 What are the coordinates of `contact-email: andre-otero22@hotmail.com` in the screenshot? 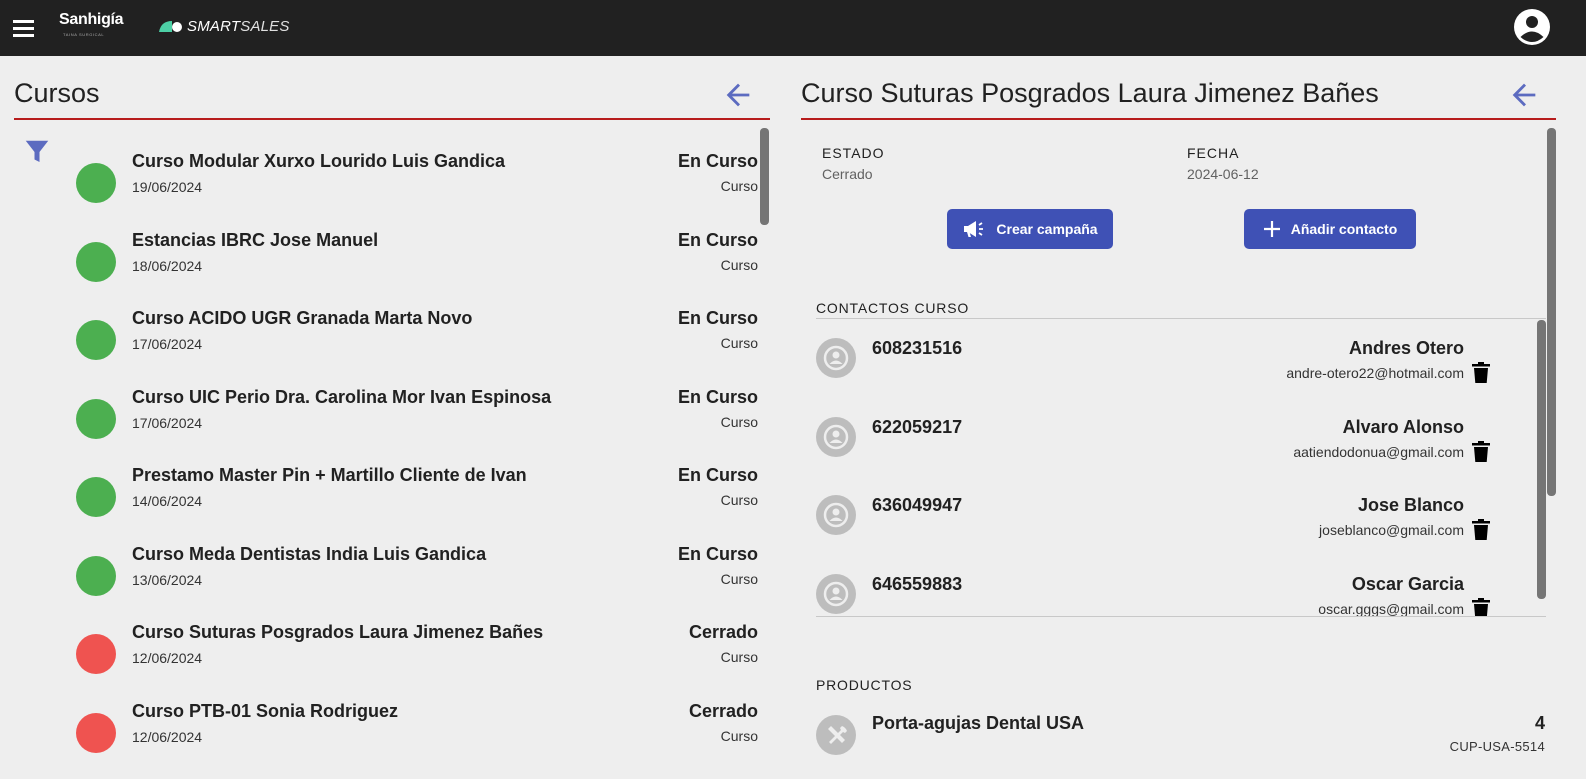 It's located at (1375, 373).